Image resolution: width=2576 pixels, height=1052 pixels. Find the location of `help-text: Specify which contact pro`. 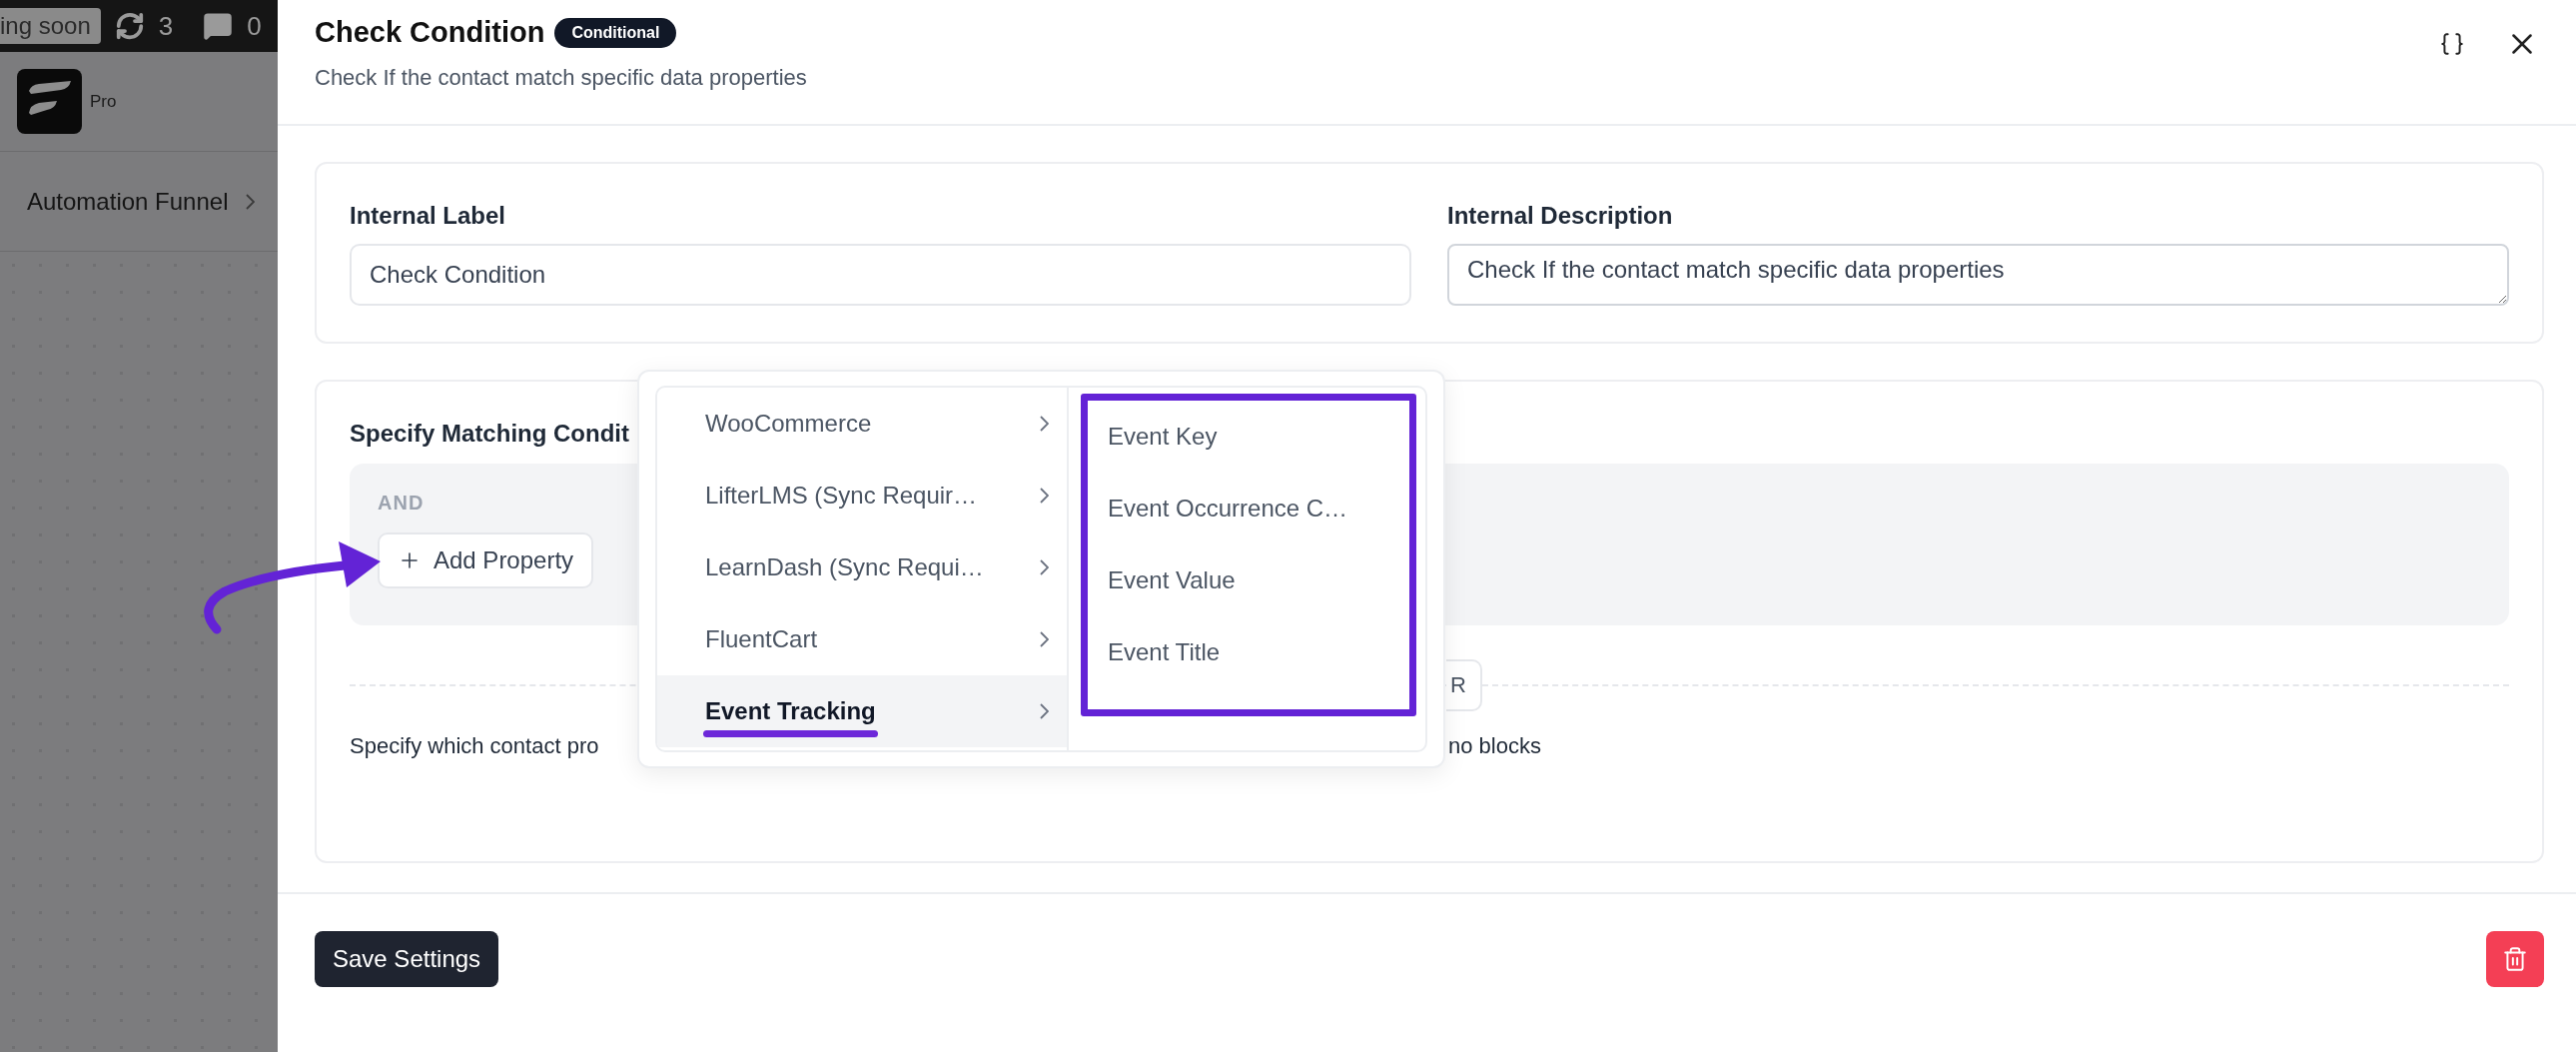

help-text: Specify which contact pro is located at coordinates (475, 746).